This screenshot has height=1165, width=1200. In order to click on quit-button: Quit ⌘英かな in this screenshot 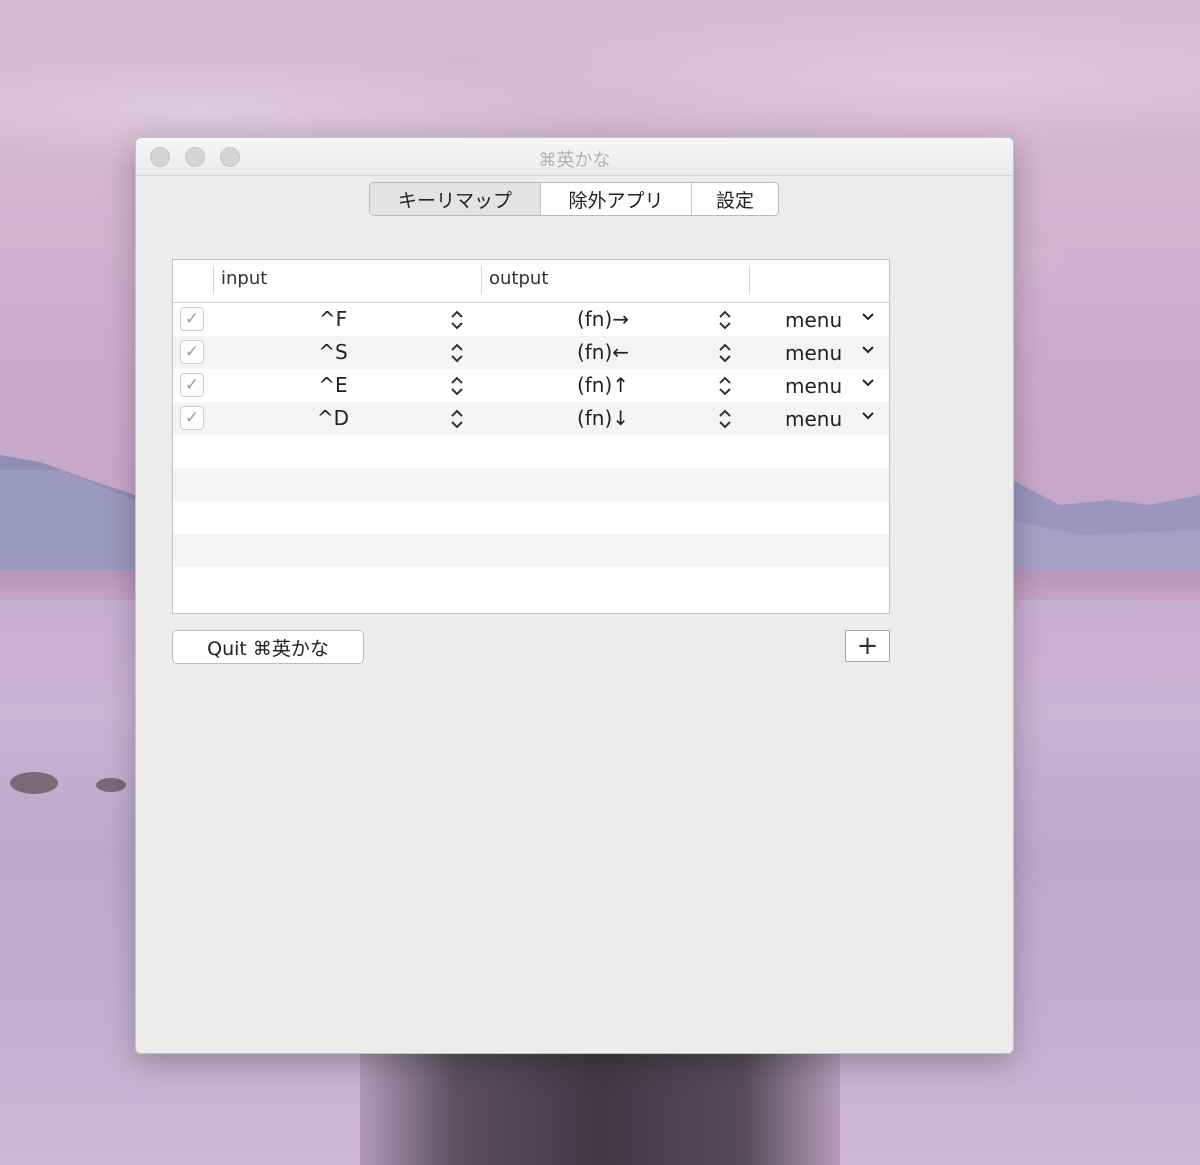, I will do `click(268, 647)`.